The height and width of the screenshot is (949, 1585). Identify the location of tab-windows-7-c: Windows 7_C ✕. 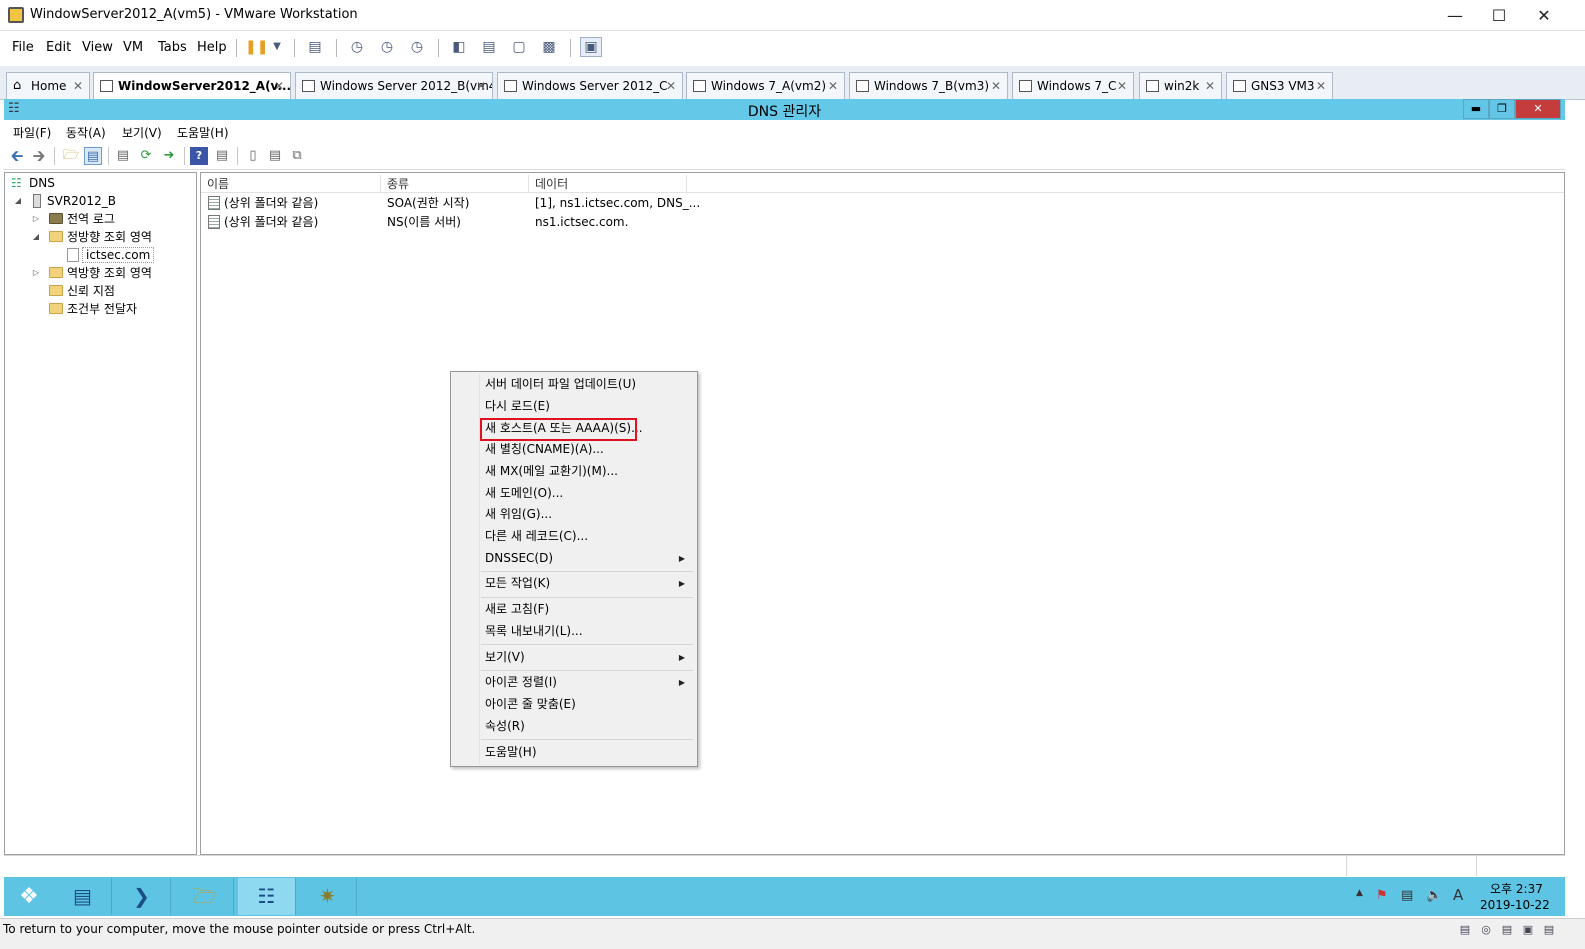
(1073, 86).